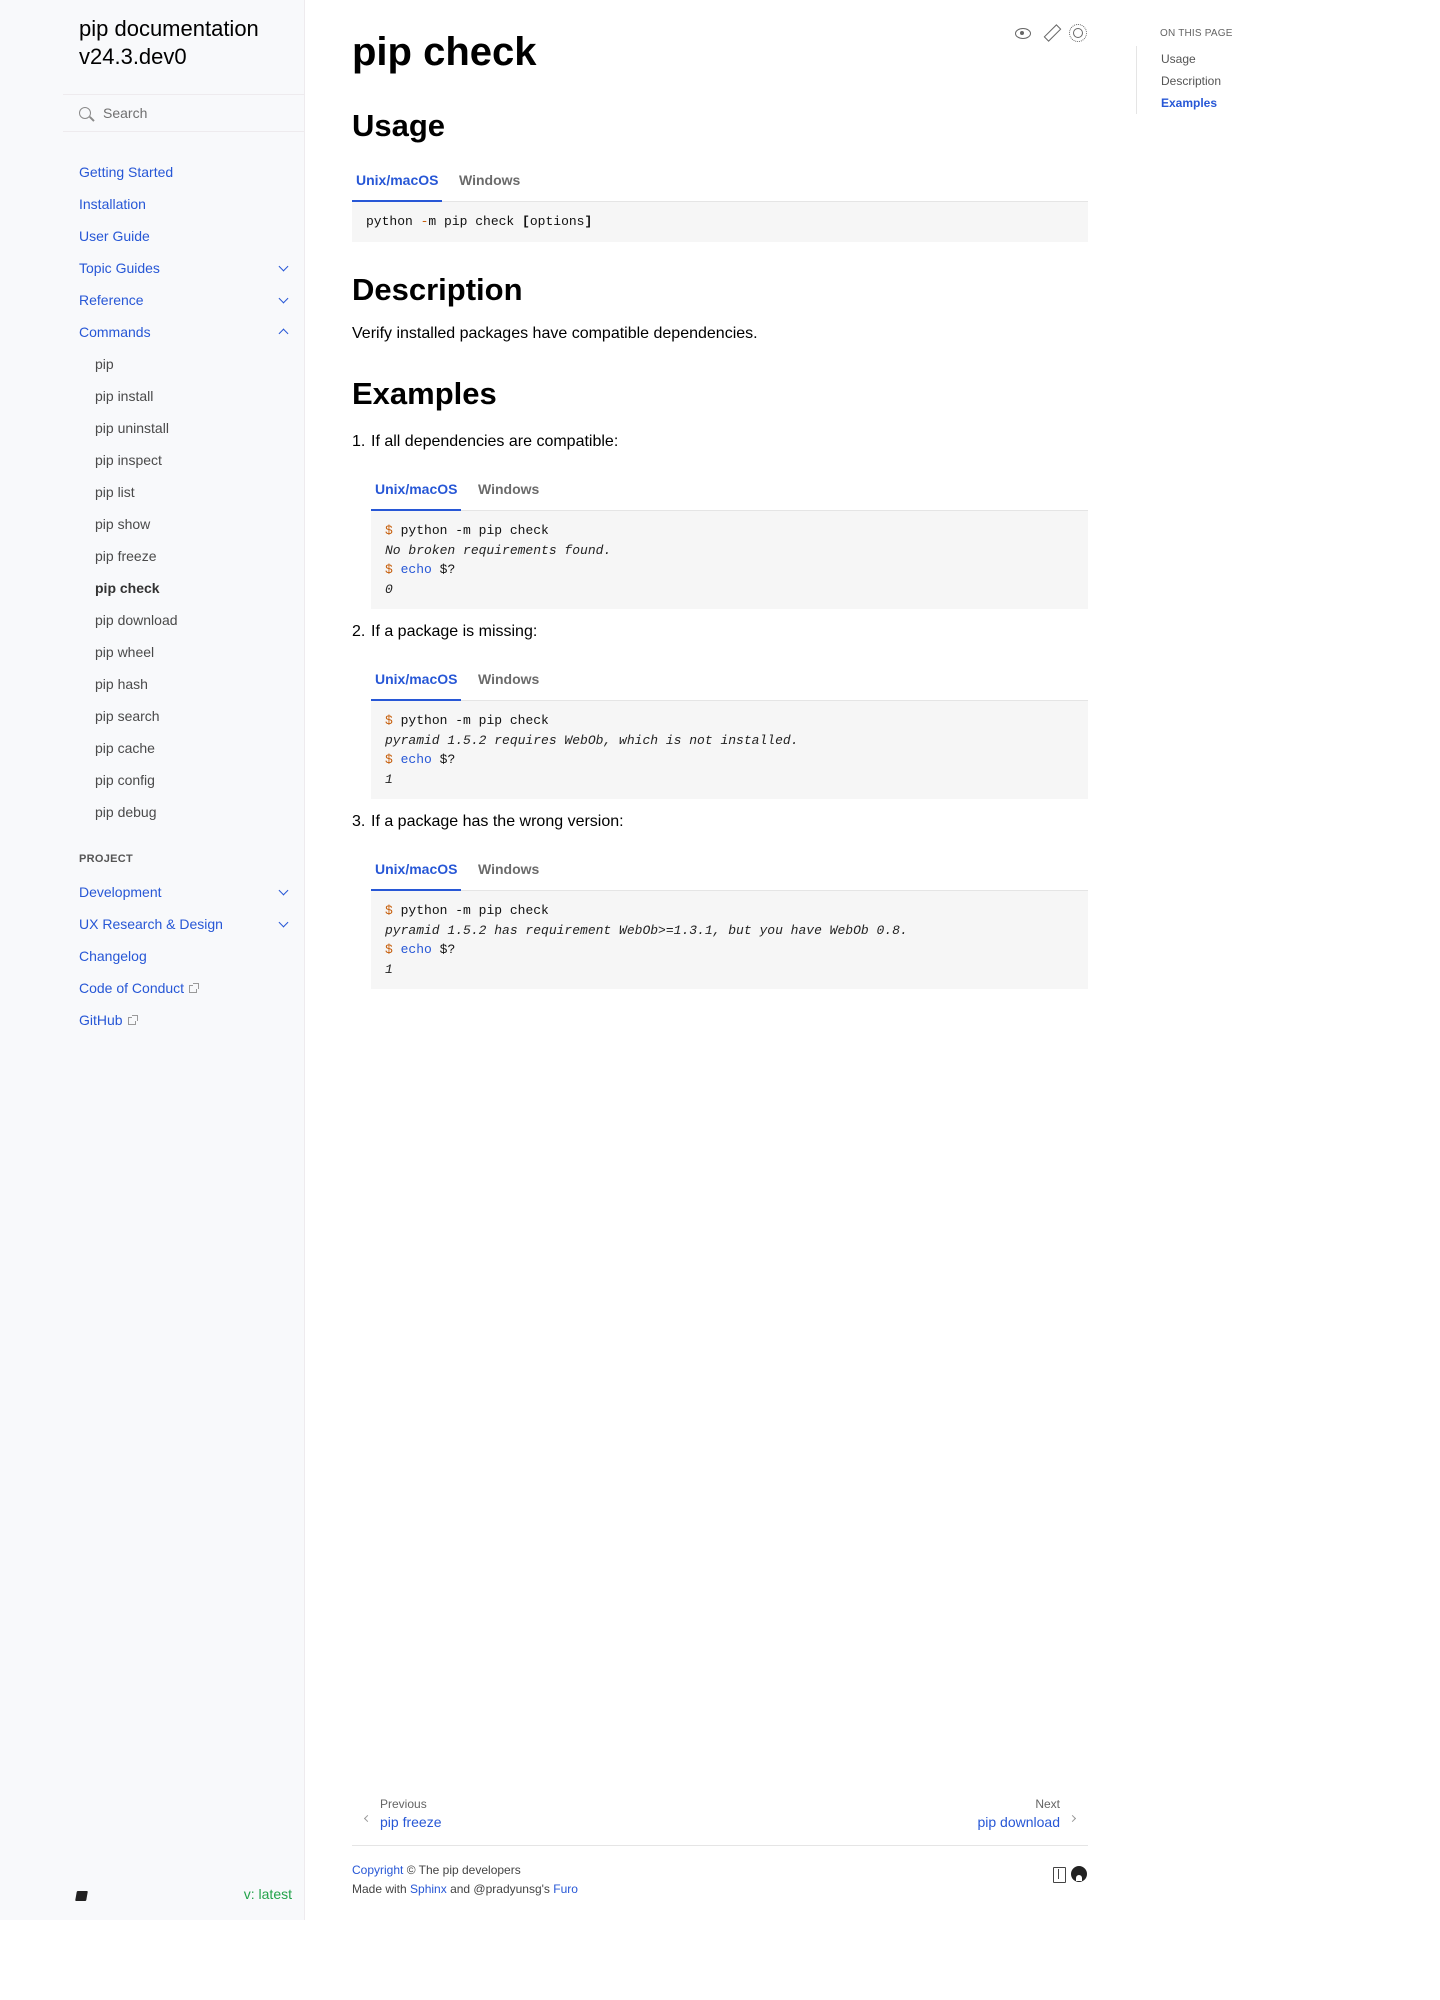  I want to click on page-title: pip check, so click(444, 52).